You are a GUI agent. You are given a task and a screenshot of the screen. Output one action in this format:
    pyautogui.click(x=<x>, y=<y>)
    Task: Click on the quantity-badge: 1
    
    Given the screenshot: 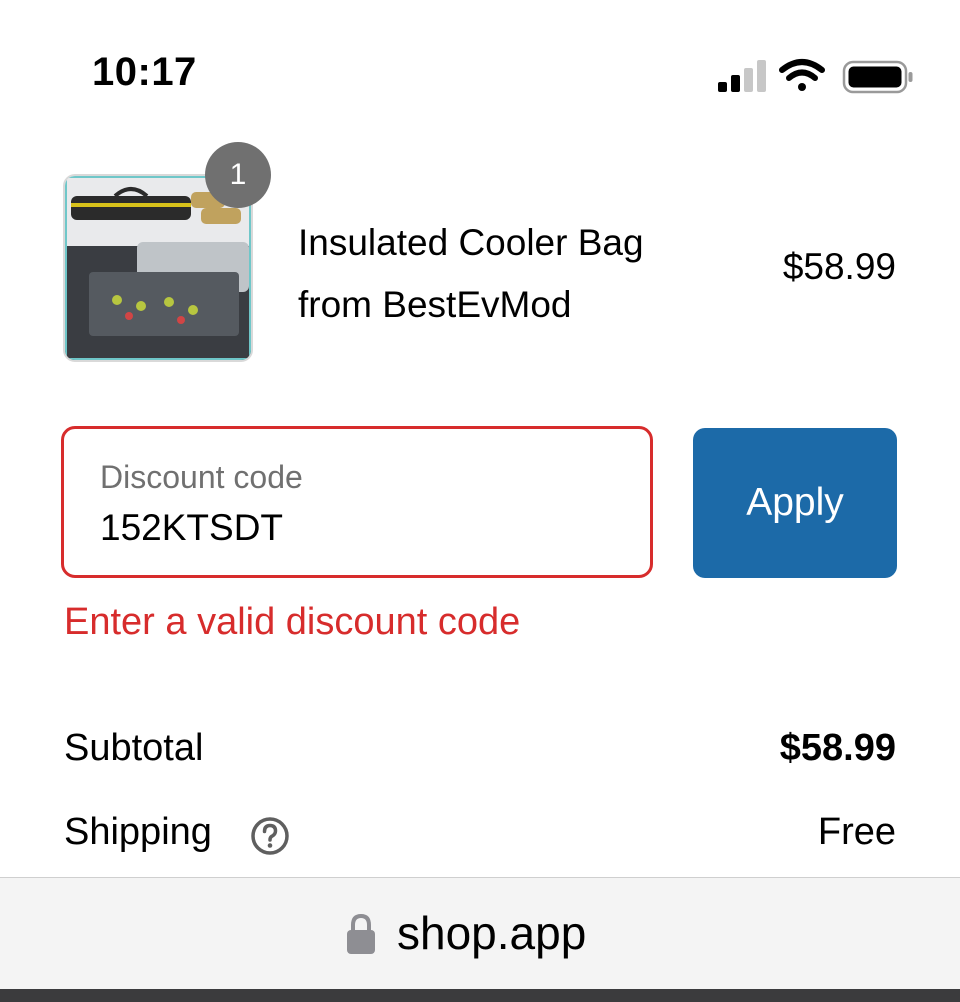 What is the action you would take?
    pyautogui.click(x=238, y=175)
    